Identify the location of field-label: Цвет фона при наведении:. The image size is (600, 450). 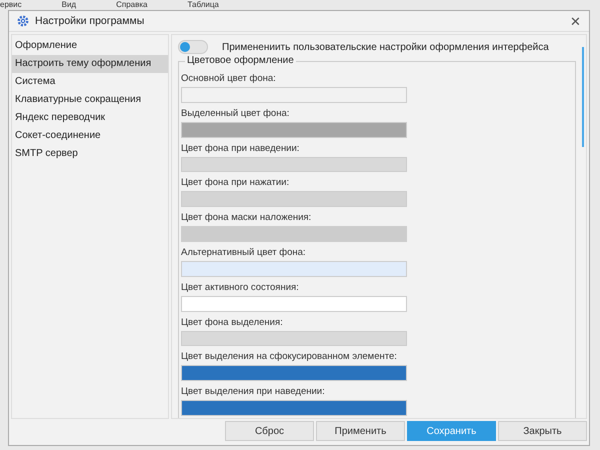
(240, 149).